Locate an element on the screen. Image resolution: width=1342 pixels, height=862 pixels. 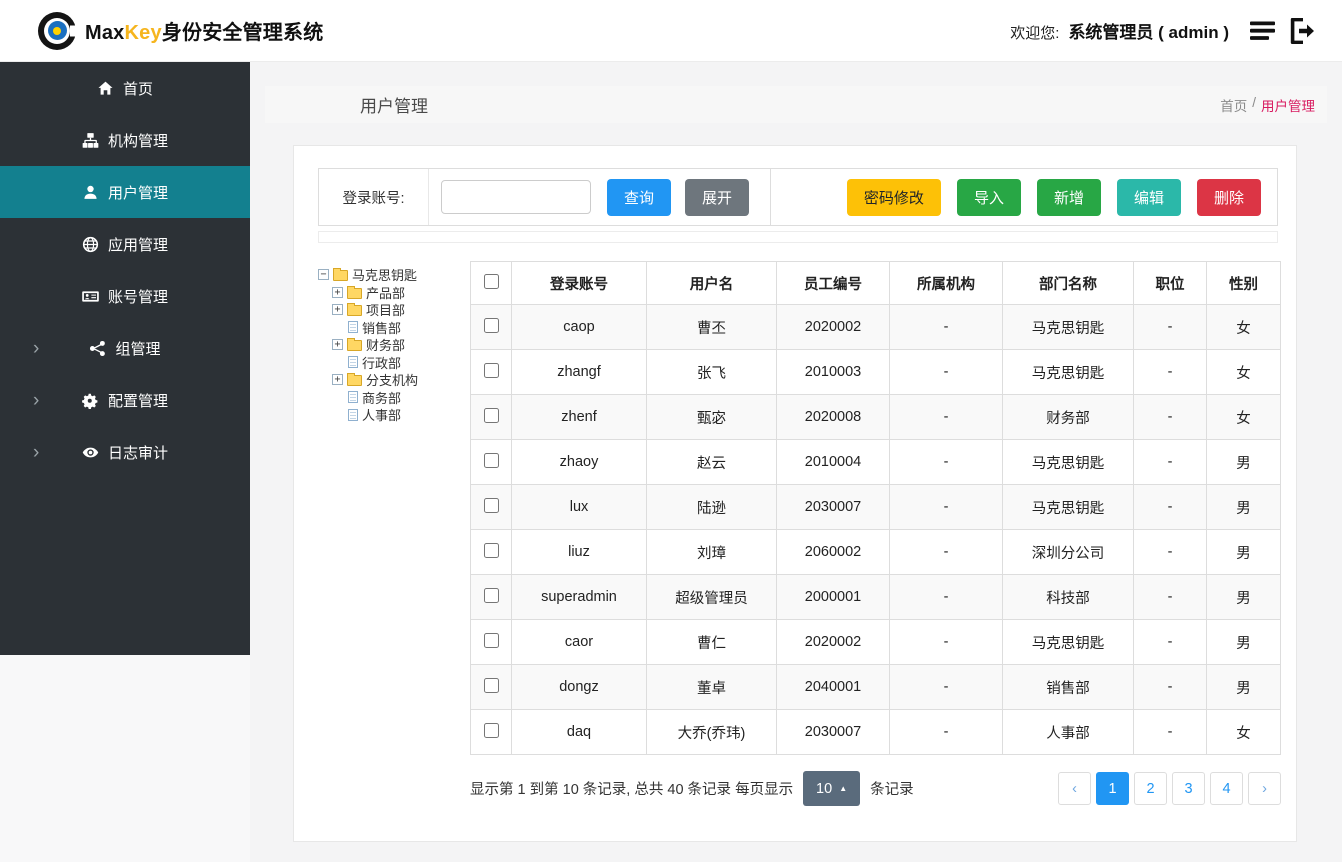
sidebar-item-accounts: 账号管理 is located at coordinates (125, 296).